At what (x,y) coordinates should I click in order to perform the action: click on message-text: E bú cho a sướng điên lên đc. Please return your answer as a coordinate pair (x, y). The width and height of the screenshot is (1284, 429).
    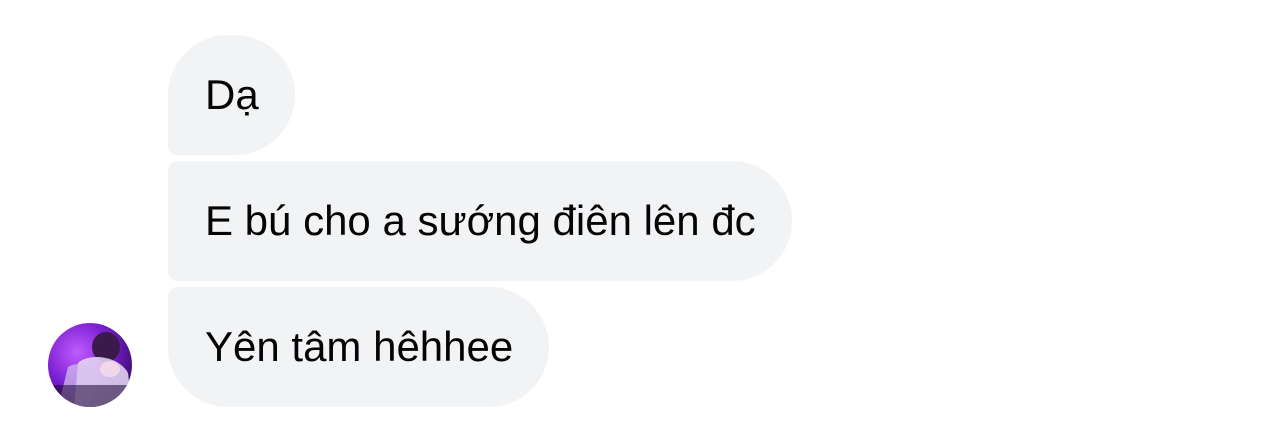
    Looking at the image, I should click on (480, 220).